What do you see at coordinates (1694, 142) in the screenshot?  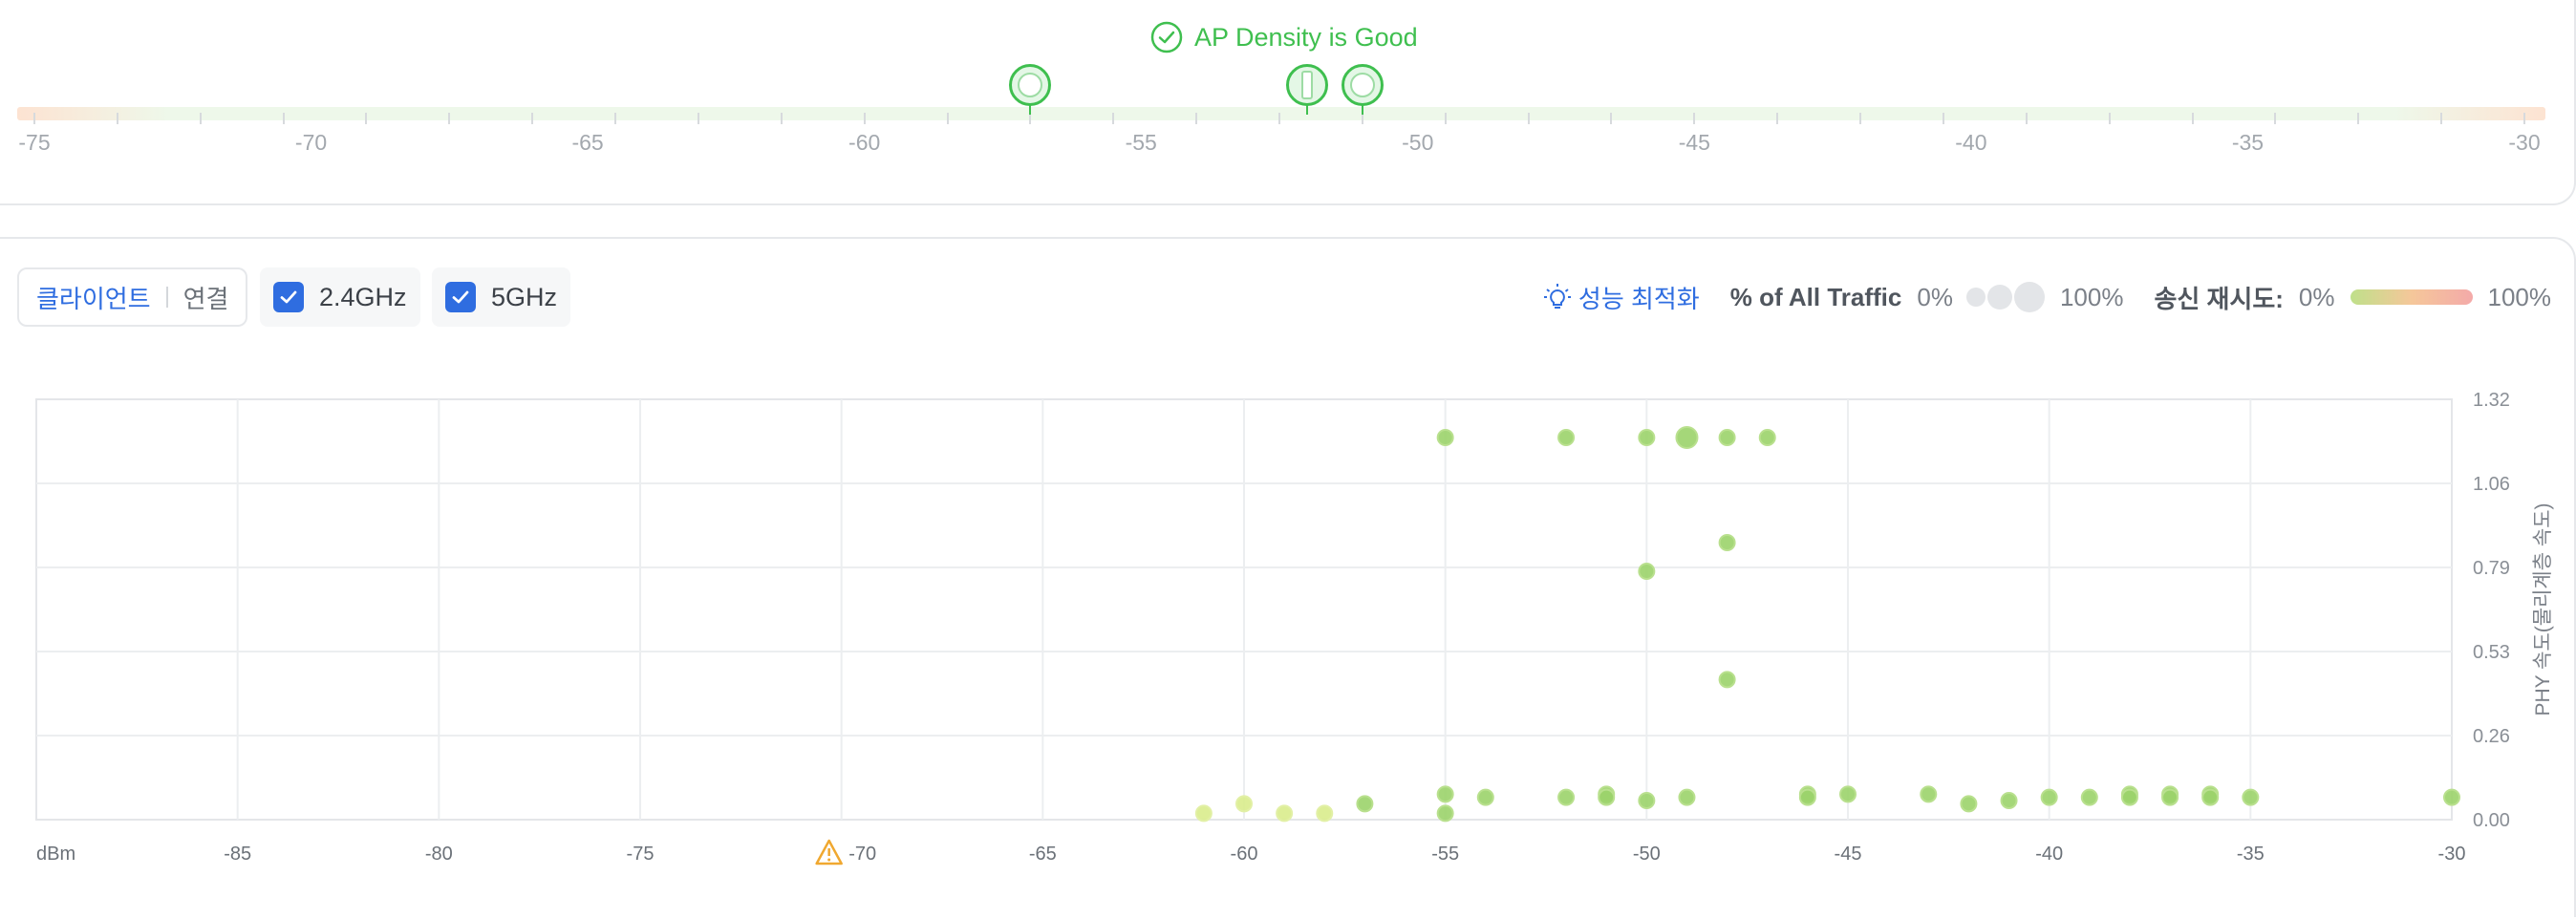 I see `density-scale-label: -45` at bounding box center [1694, 142].